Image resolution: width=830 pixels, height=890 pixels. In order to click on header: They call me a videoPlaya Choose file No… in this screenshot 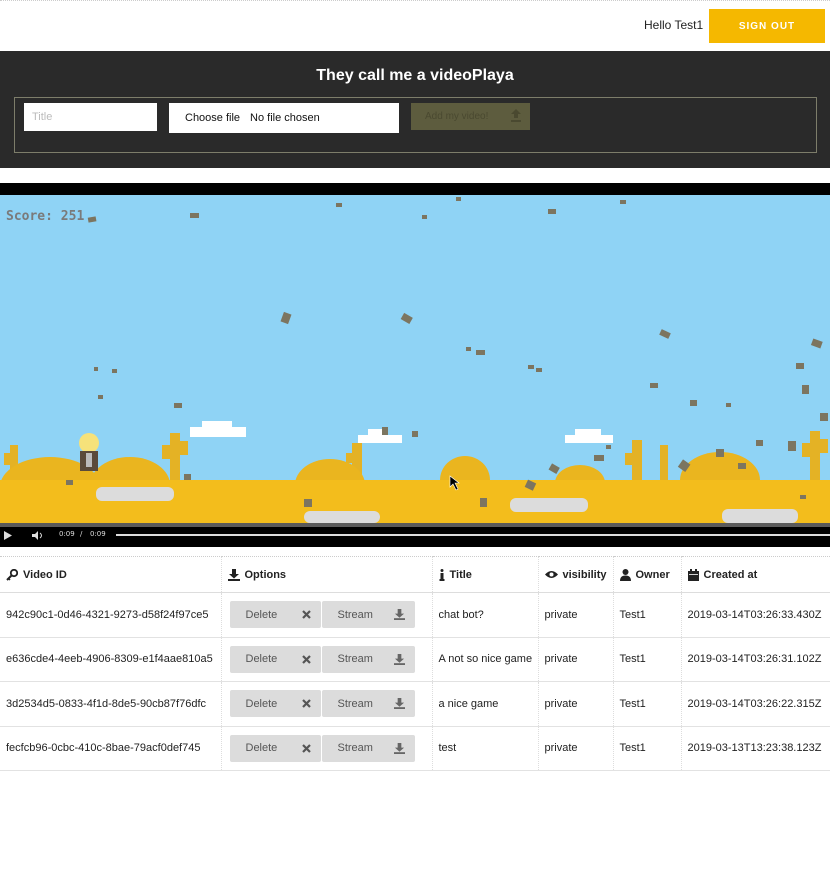, I will do `click(415, 109)`.